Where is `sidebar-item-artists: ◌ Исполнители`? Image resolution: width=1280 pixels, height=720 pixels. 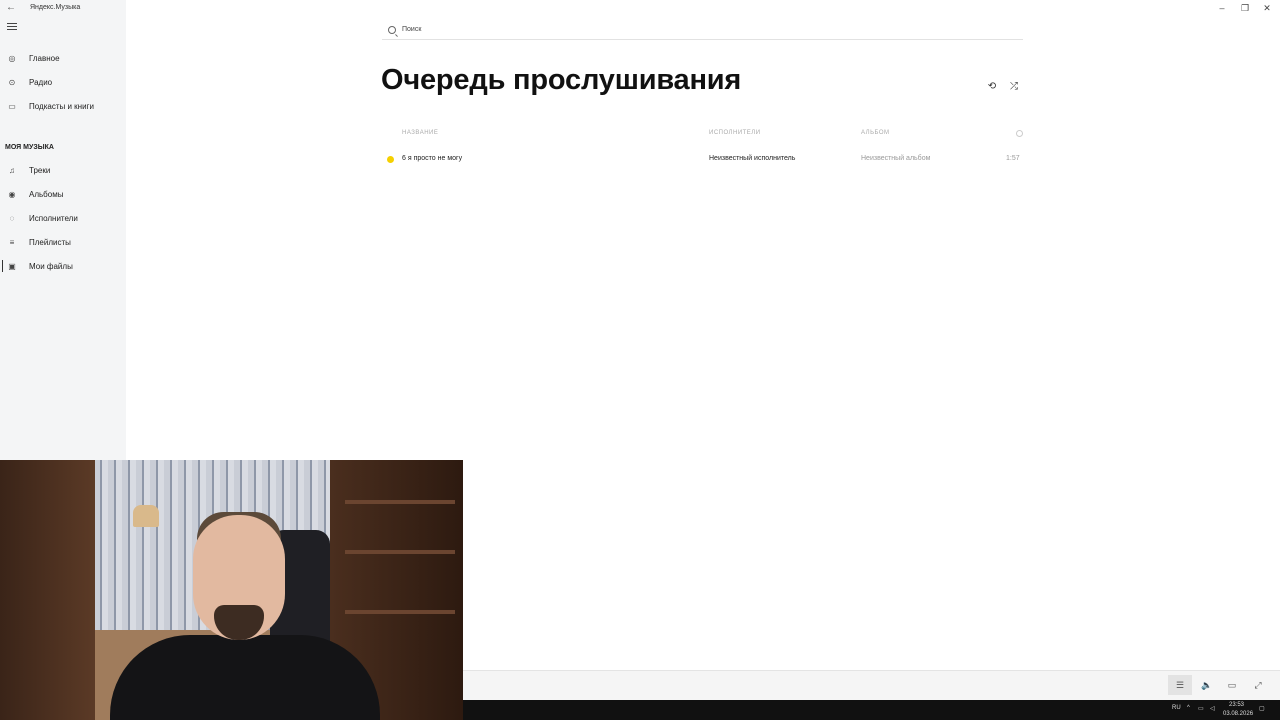 sidebar-item-artists: ◌ Исполнители is located at coordinates (63, 218).